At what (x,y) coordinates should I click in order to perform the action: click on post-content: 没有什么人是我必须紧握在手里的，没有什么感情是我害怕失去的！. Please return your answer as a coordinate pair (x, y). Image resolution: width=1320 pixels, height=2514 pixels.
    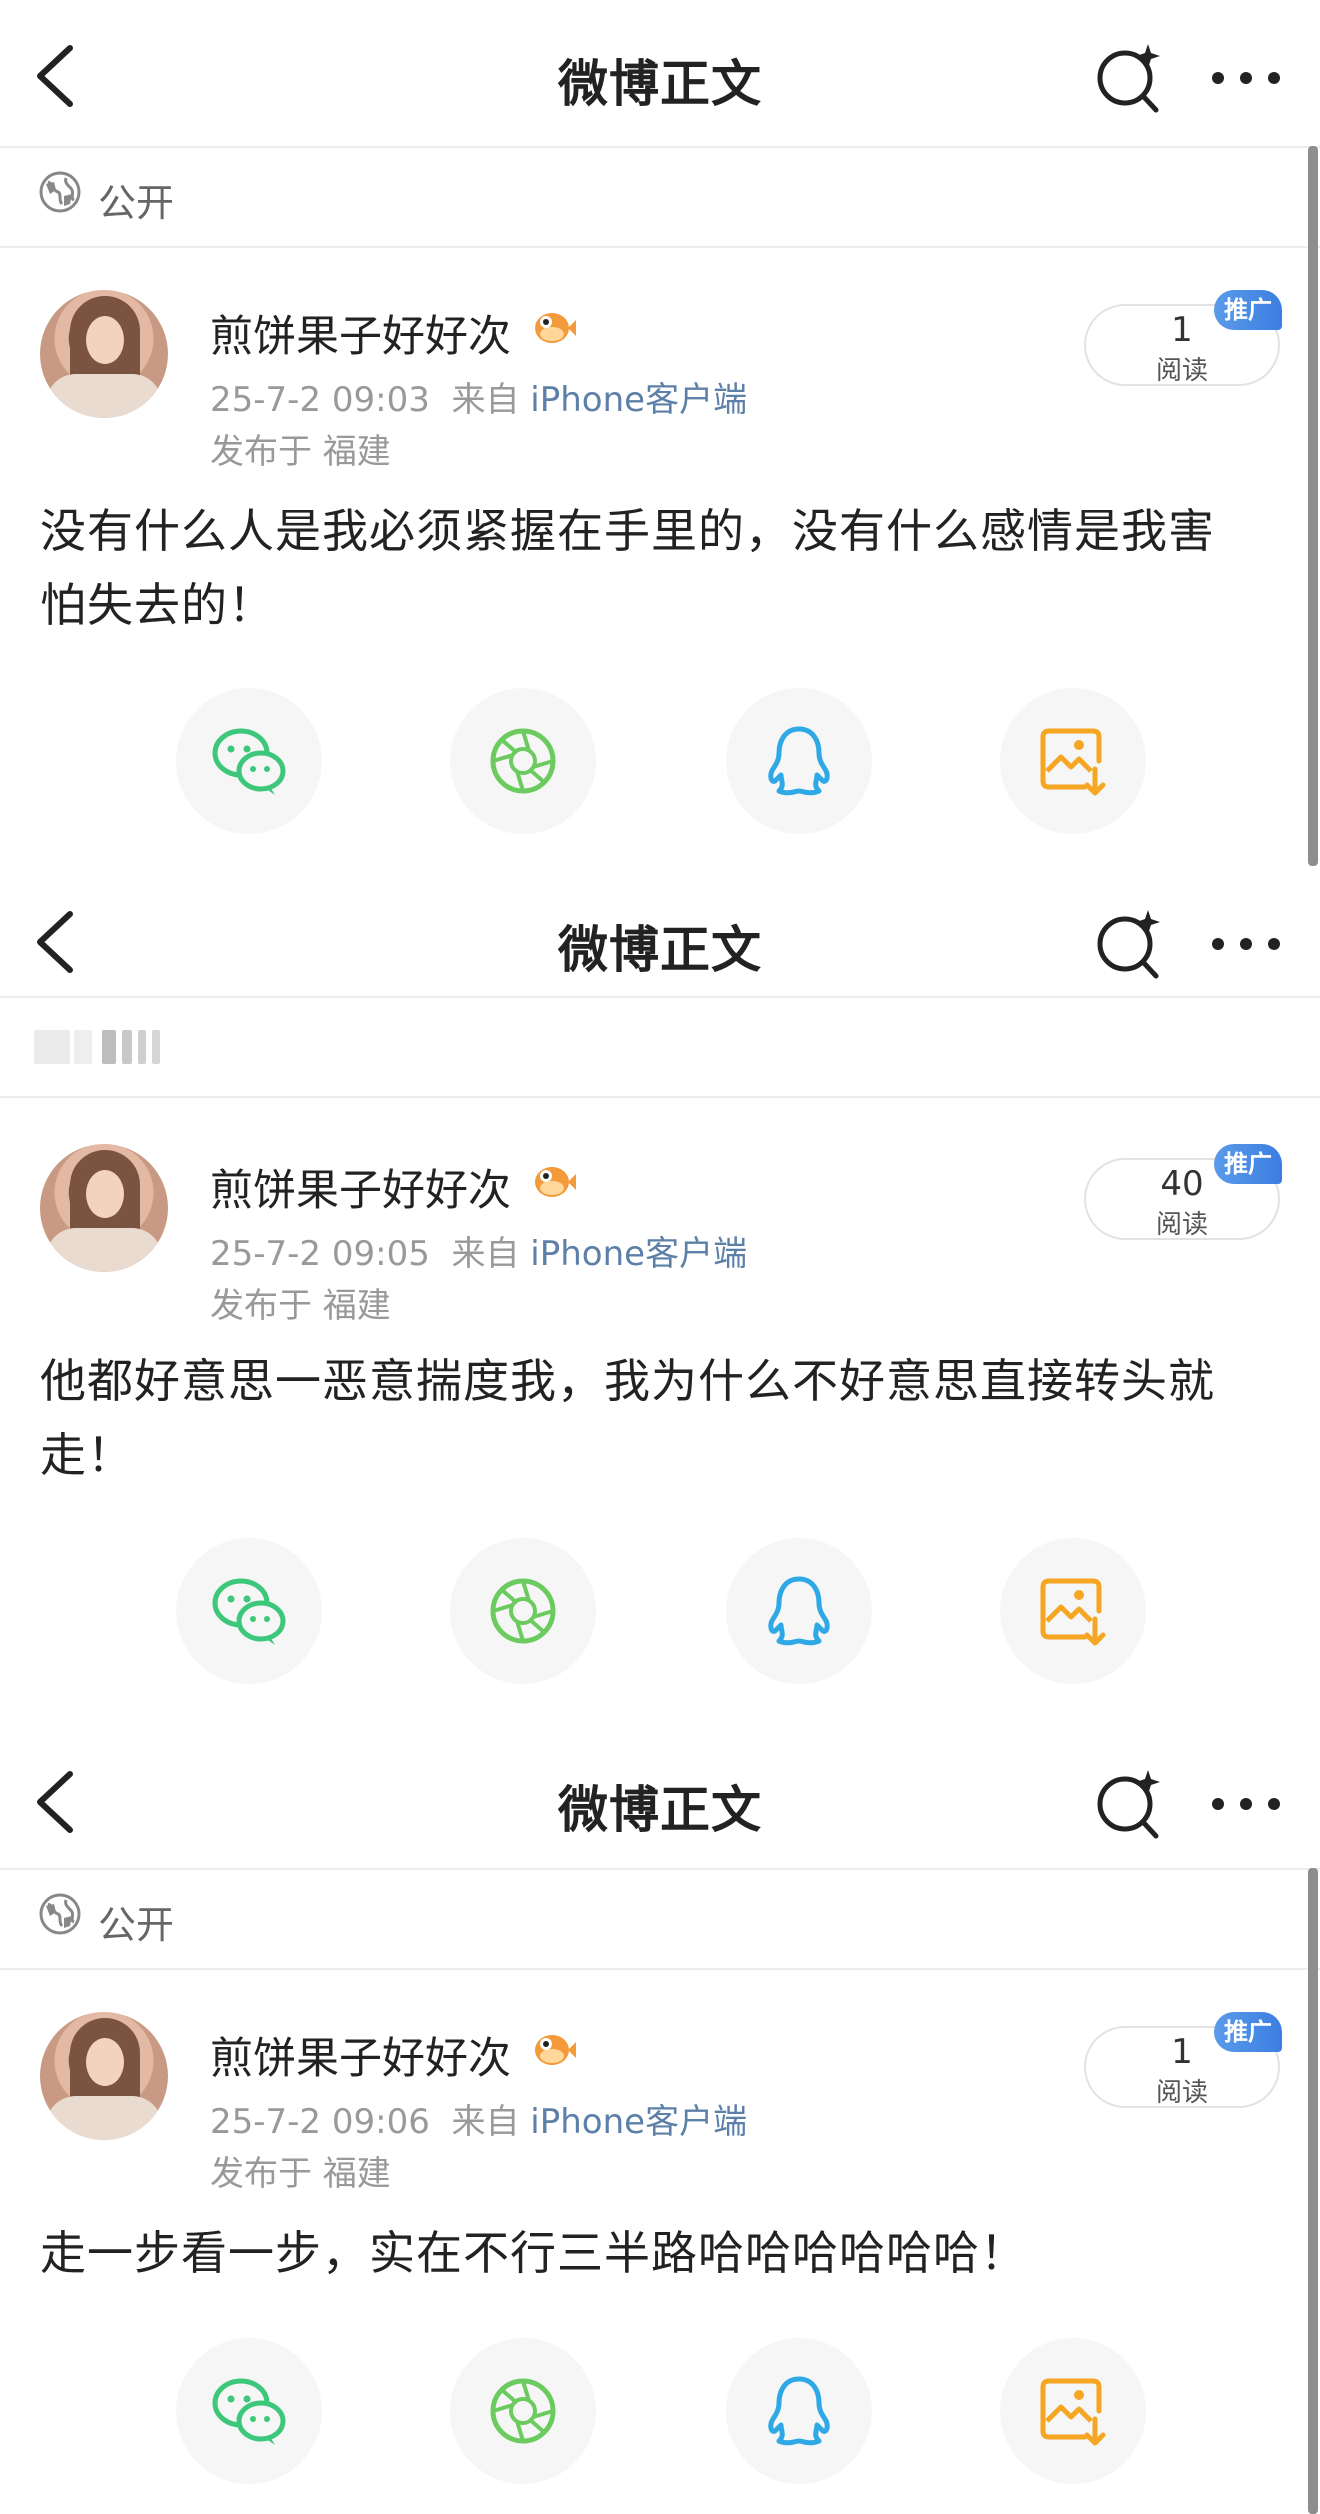
    Looking at the image, I should click on (627, 568).